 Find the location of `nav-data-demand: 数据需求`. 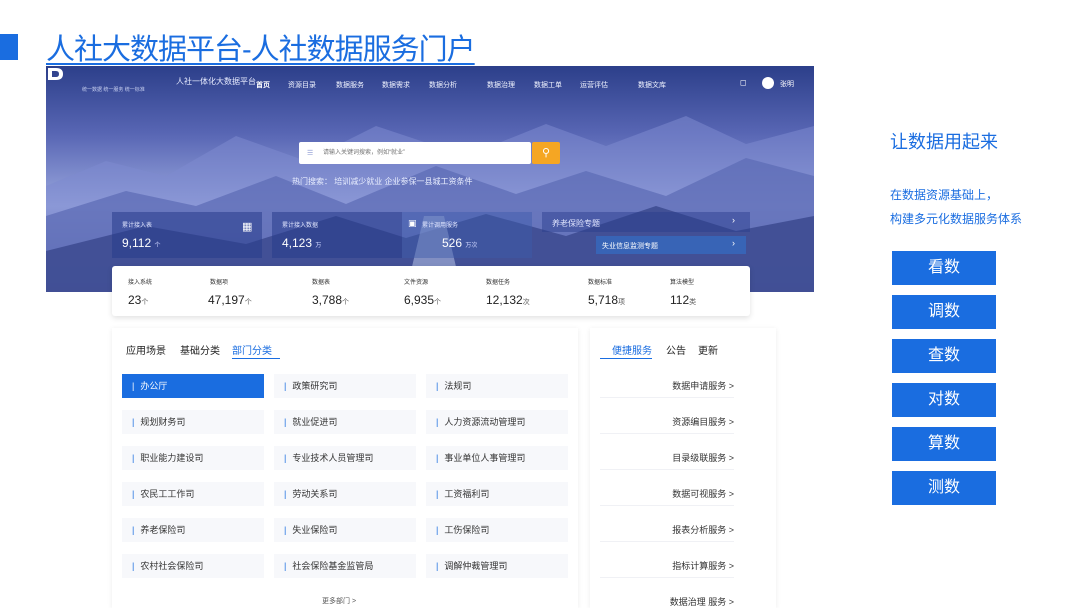

nav-data-demand: 数据需求 is located at coordinates (396, 85).